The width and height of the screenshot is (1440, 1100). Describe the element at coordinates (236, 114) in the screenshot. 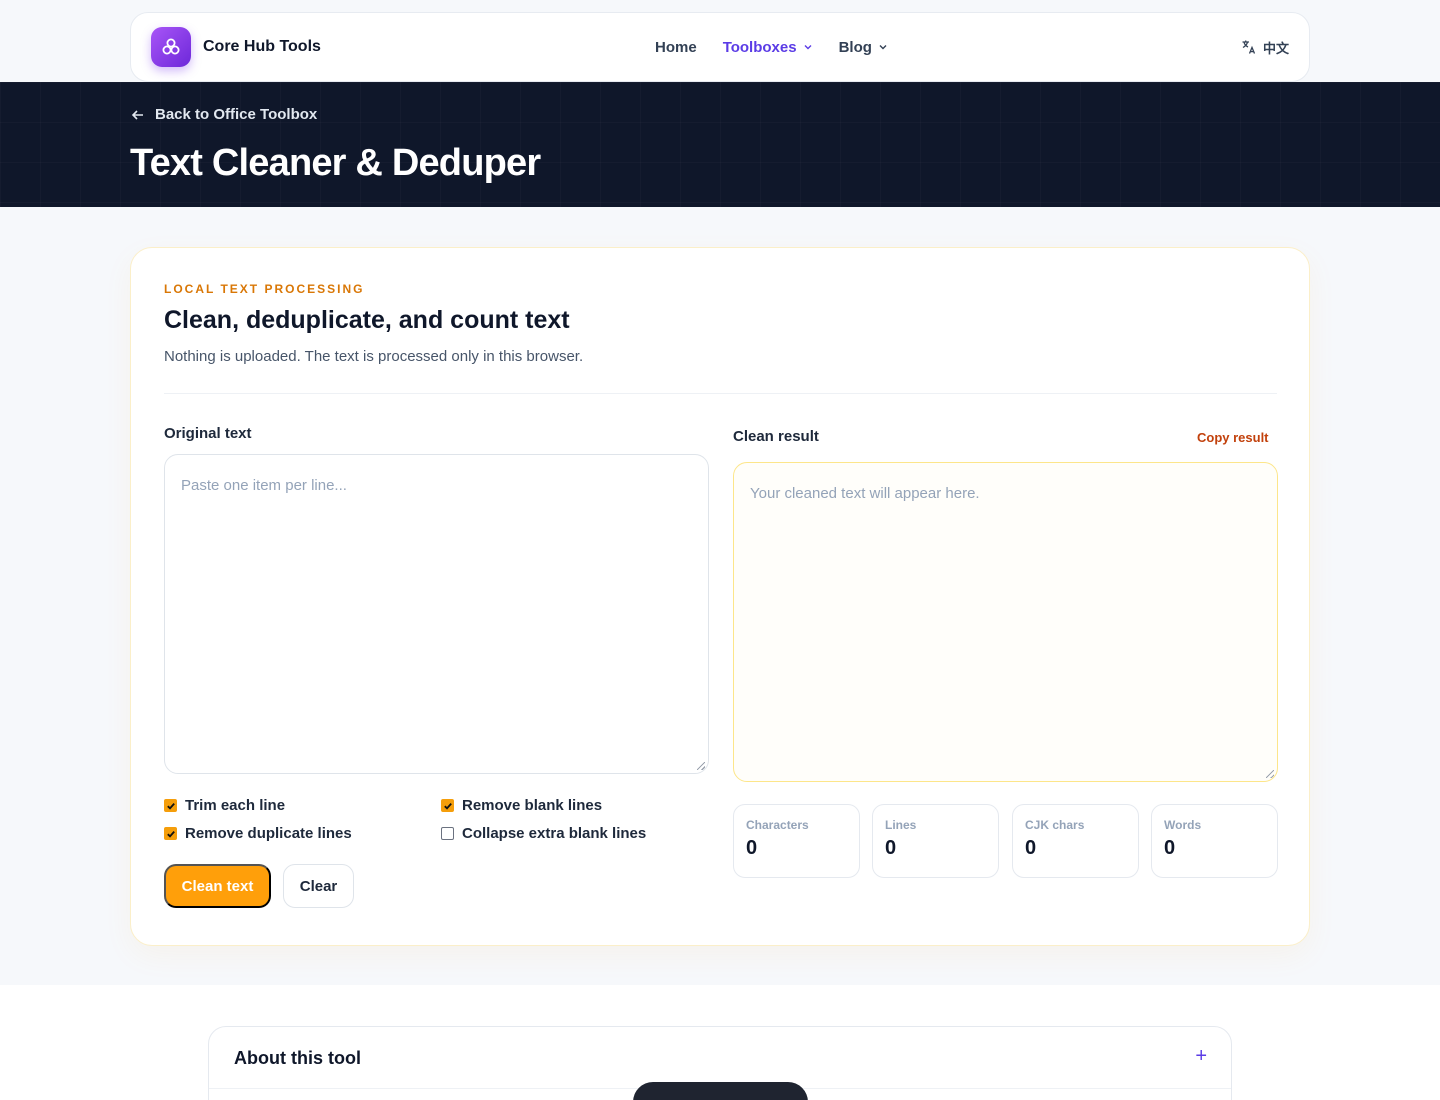

I see `back-link-label: Back to Office Toolbox` at that location.